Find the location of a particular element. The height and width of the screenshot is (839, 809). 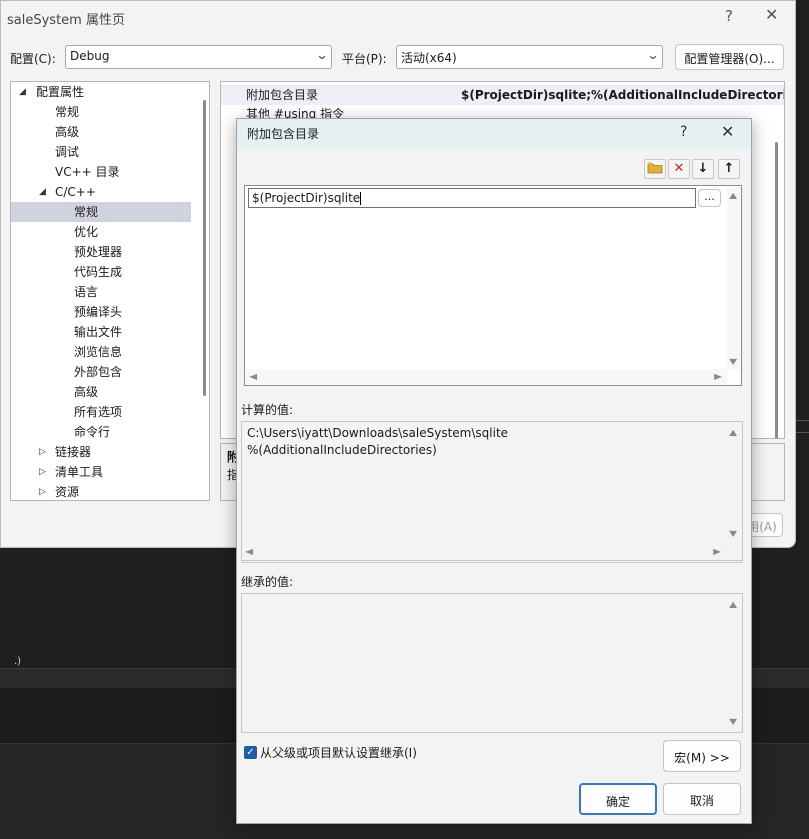

tree-item-precompiled-headers: 预编译头 is located at coordinates (101, 312).